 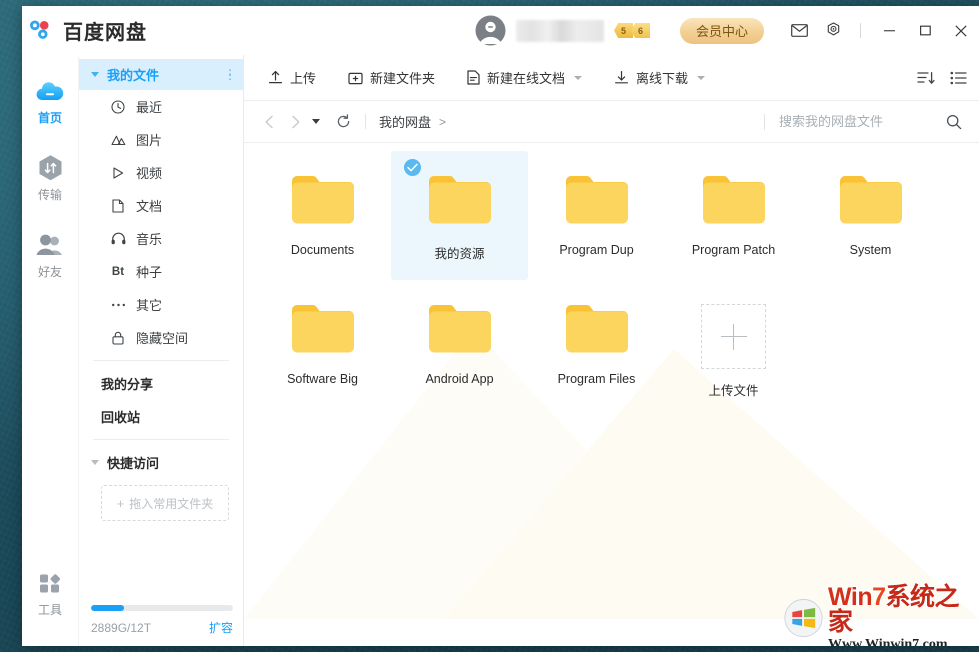 I want to click on search-button, so click(x=954, y=122).